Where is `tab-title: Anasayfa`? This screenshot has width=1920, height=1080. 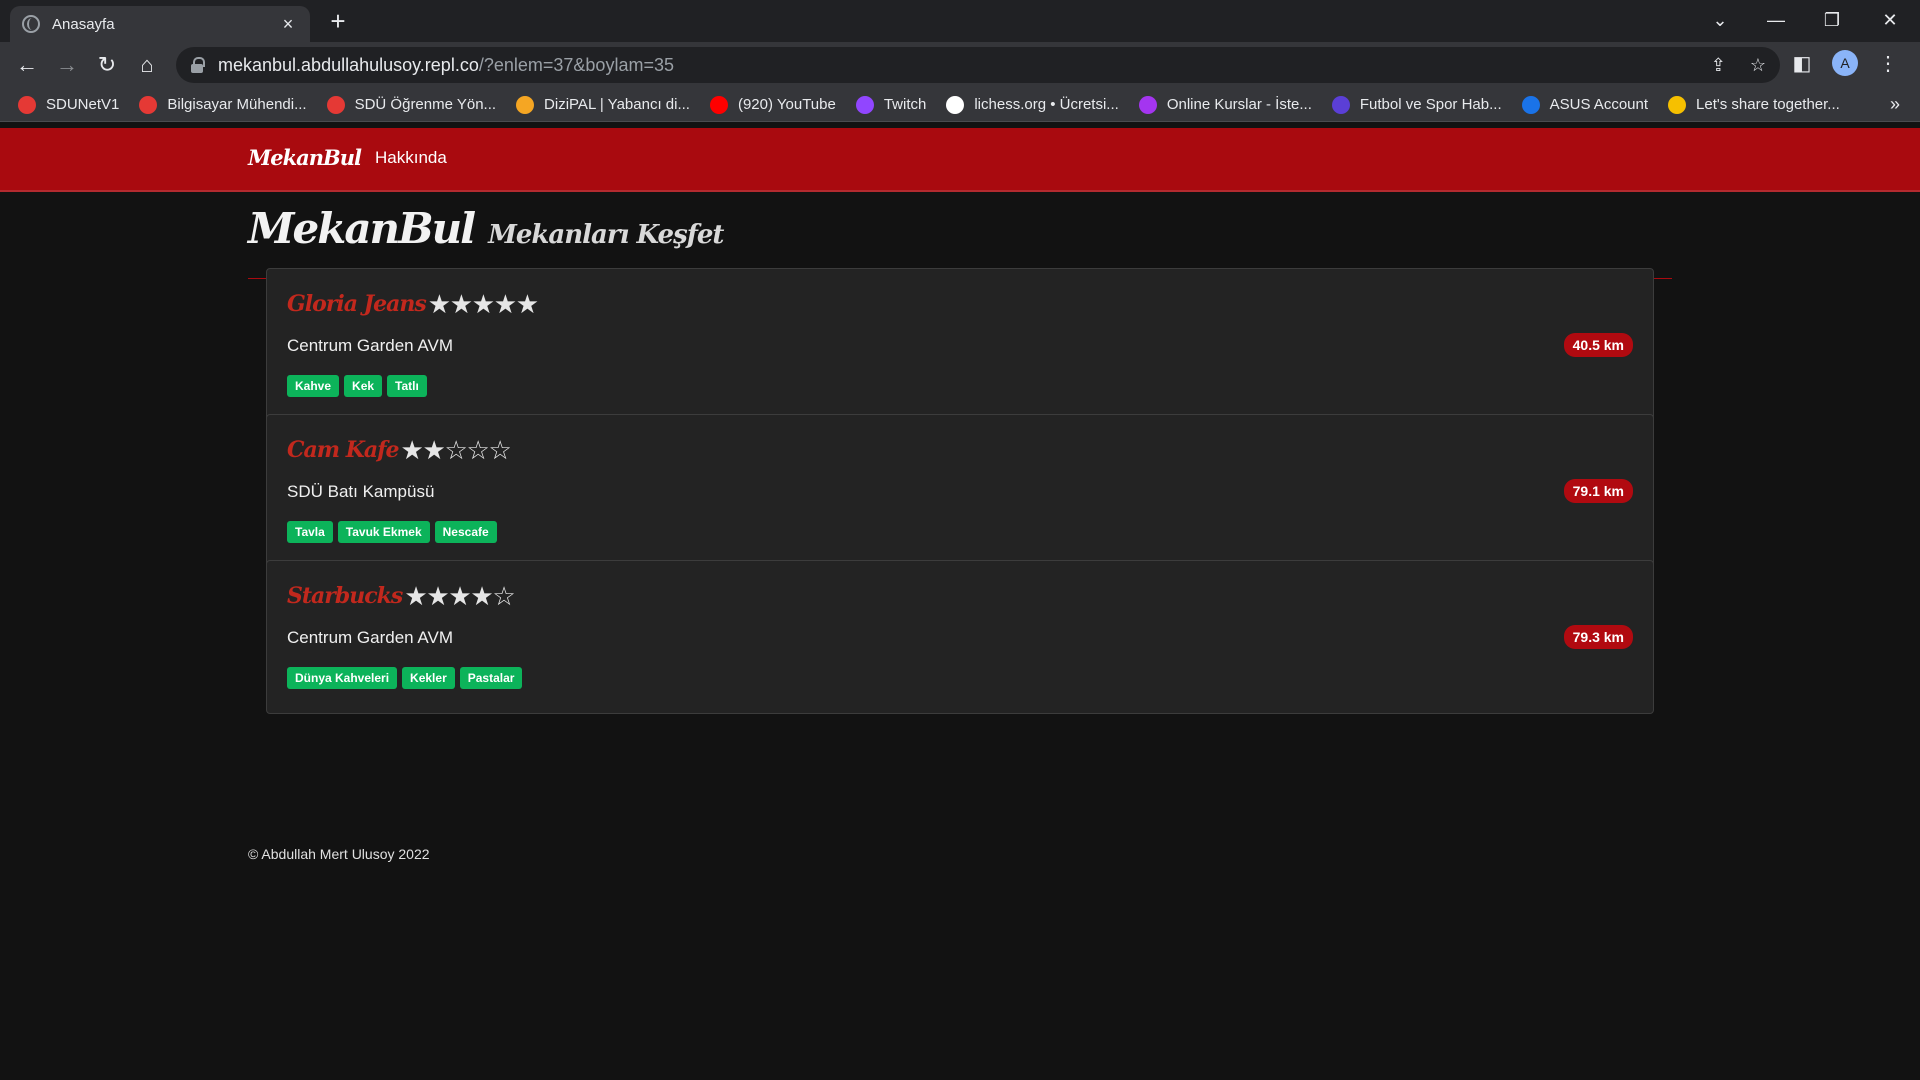 tab-title: Anasayfa is located at coordinates (83, 24).